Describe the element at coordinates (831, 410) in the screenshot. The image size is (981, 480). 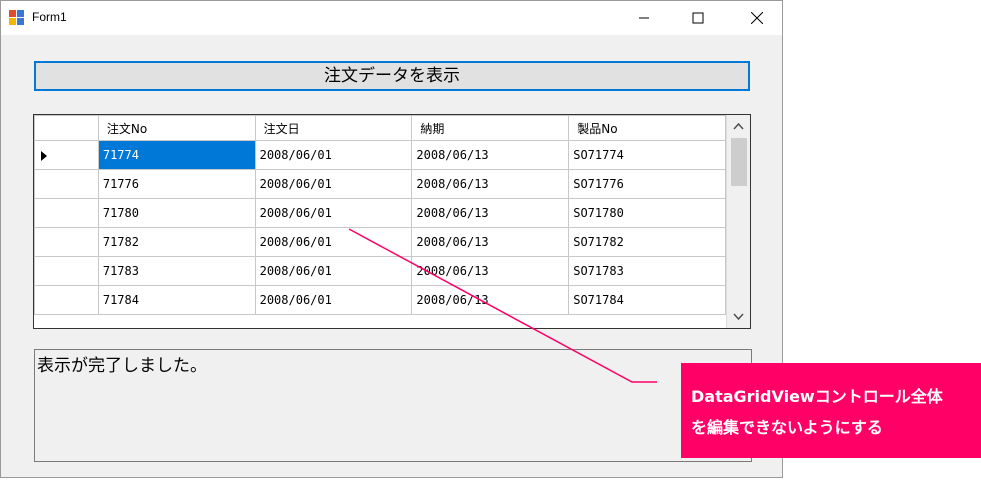
I see `annotation-callout: DataGridViewコントロール全体 を編集できないようにする` at that location.